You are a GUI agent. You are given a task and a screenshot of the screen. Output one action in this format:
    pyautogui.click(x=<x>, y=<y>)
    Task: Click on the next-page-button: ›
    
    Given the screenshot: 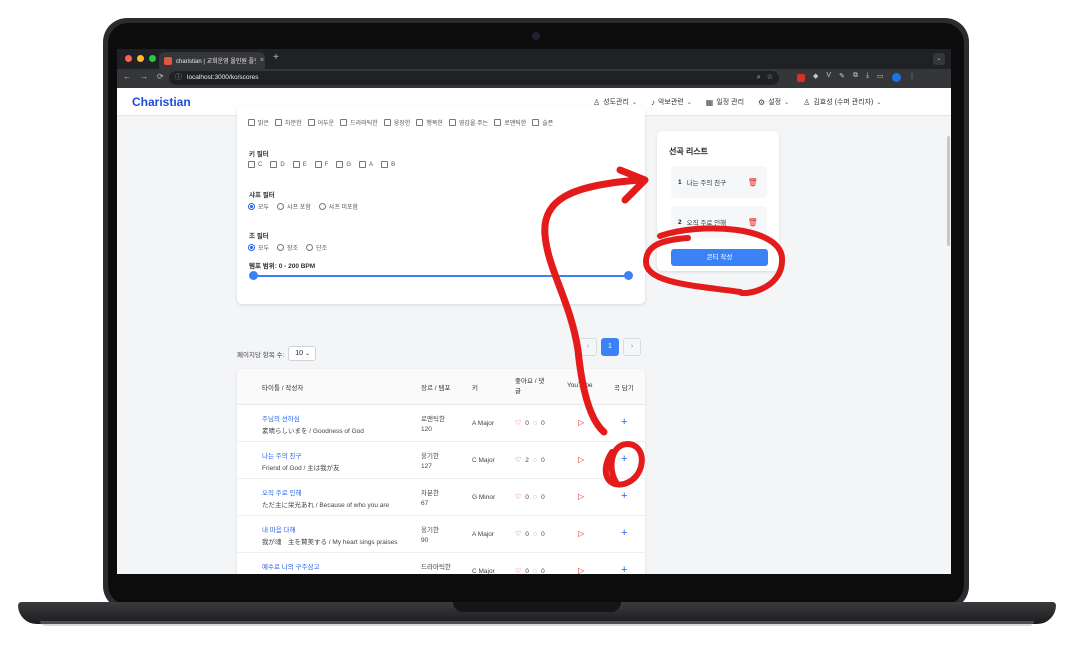 What is the action you would take?
    pyautogui.click(x=632, y=347)
    